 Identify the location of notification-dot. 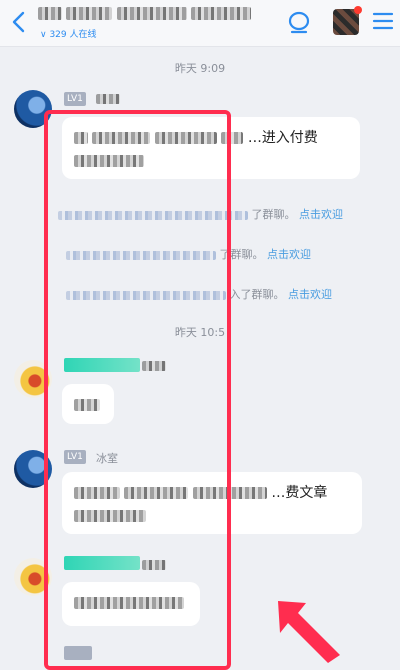
(358, 10).